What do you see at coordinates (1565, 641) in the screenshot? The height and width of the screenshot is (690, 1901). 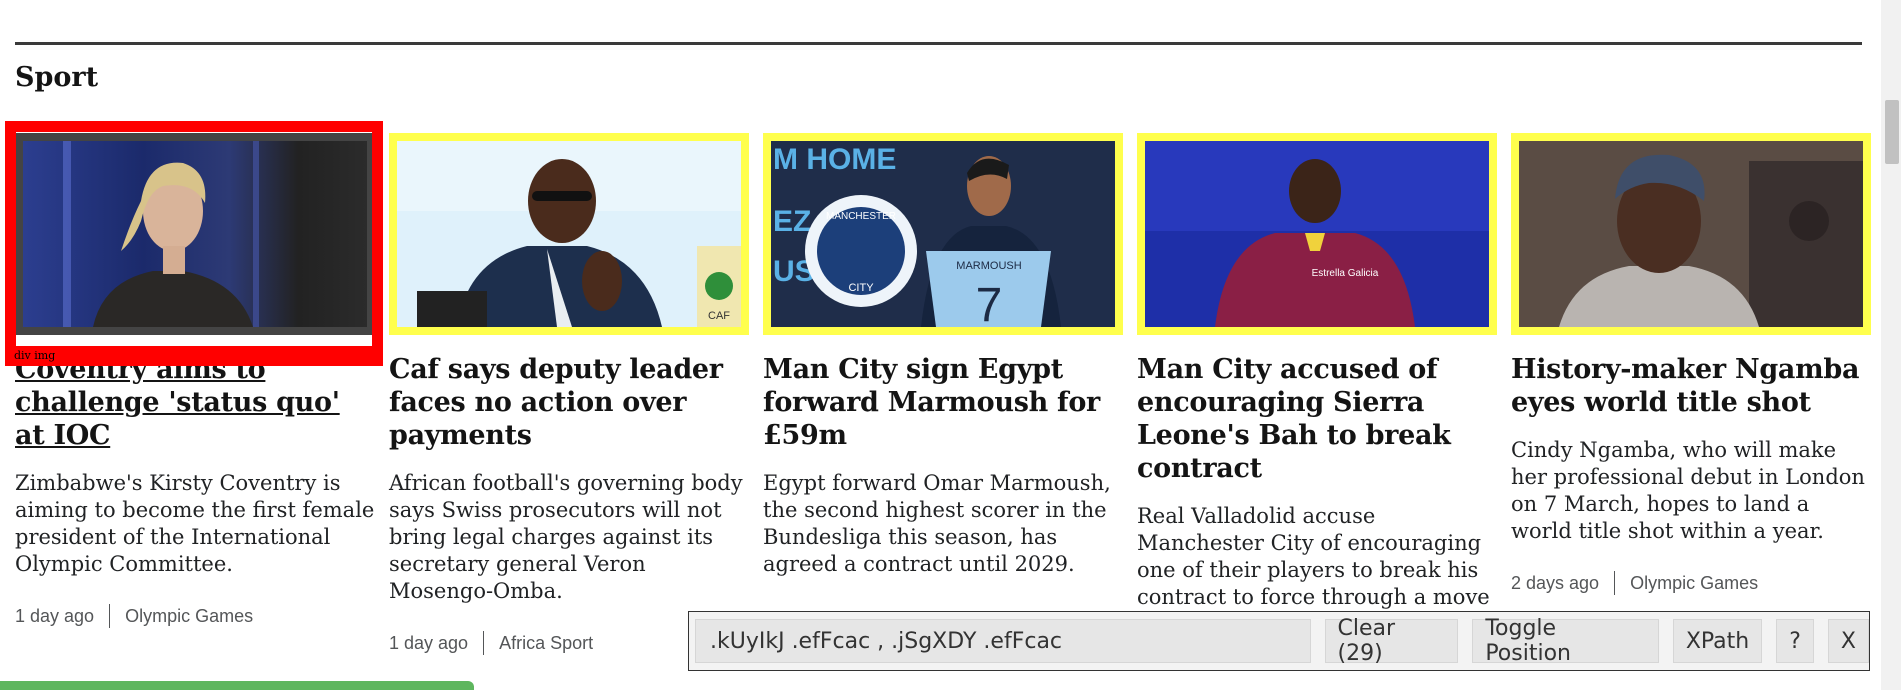 I see `toggle-position-button: Toggle Position` at bounding box center [1565, 641].